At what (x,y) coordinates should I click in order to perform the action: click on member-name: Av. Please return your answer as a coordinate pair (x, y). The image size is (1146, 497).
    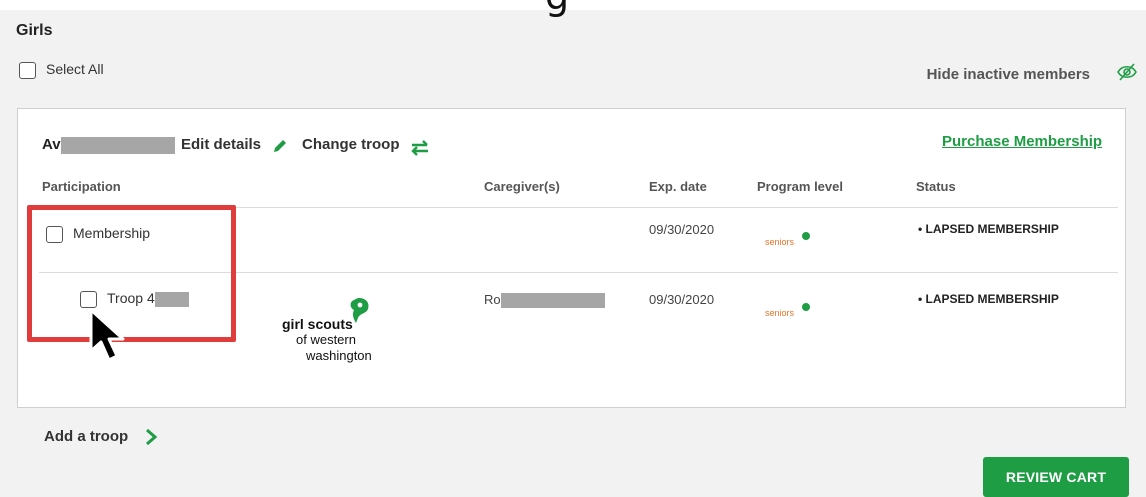
    Looking at the image, I should click on (108, 145).